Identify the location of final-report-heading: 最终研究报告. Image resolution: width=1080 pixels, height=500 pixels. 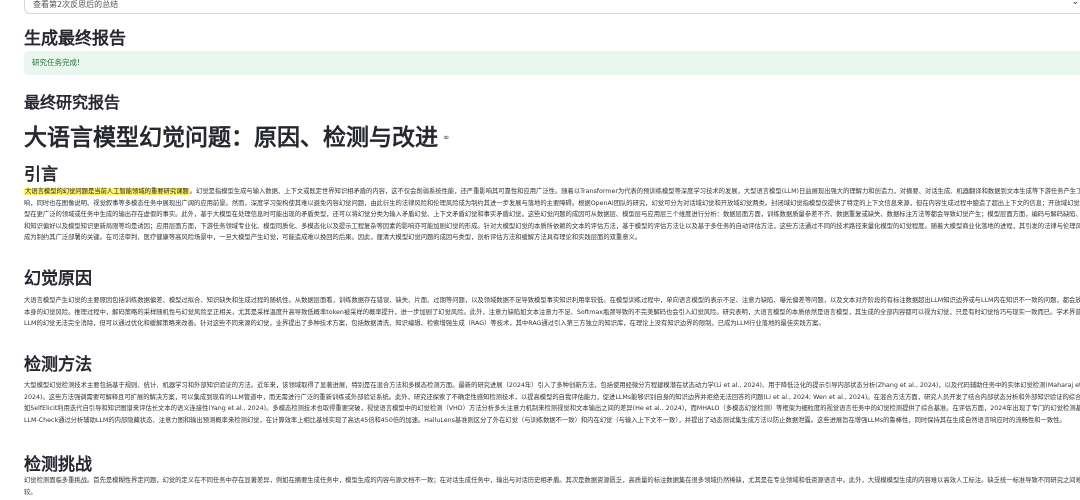
(72, 102).